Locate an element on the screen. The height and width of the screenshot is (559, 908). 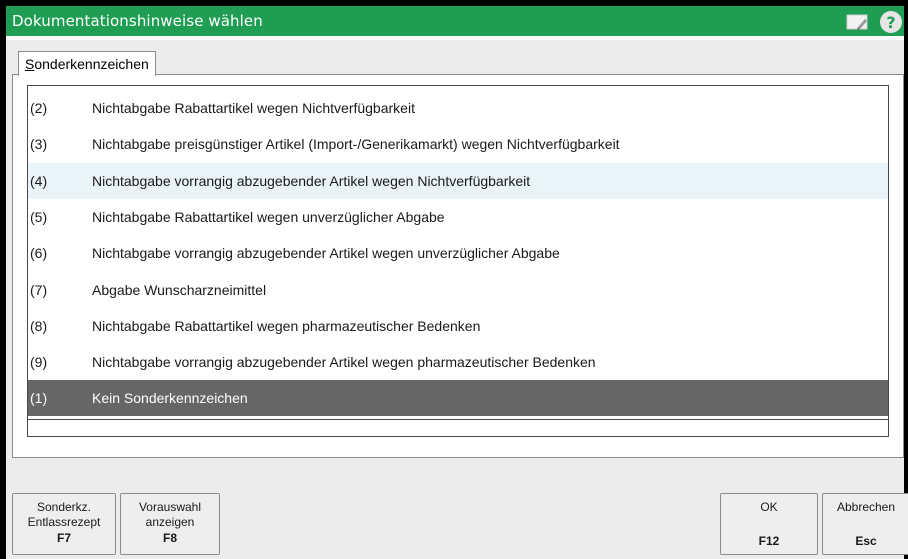
button-key: Esc is located at coordinates (866, 541).